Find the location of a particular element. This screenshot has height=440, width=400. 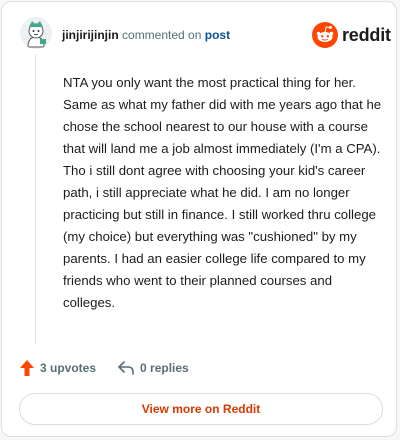

reply-arrow-icon is located at coordinates (126, 368).